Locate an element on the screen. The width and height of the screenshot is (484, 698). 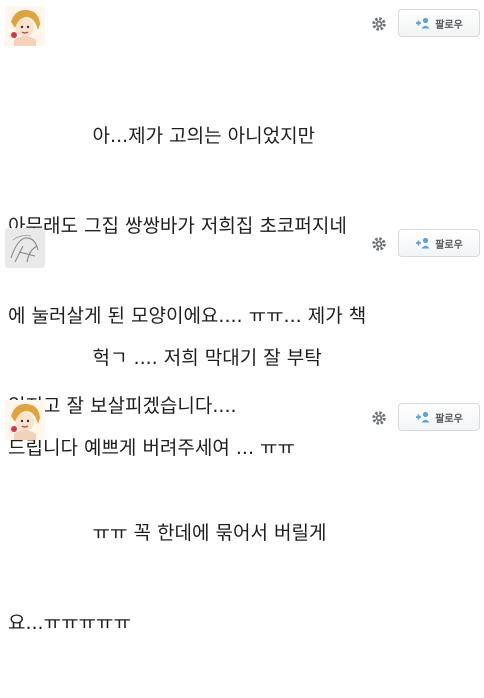
tweet-line: 헉ㄱ .... 저희 막대기 잘 부탁 is located at coordinates (165, 358).